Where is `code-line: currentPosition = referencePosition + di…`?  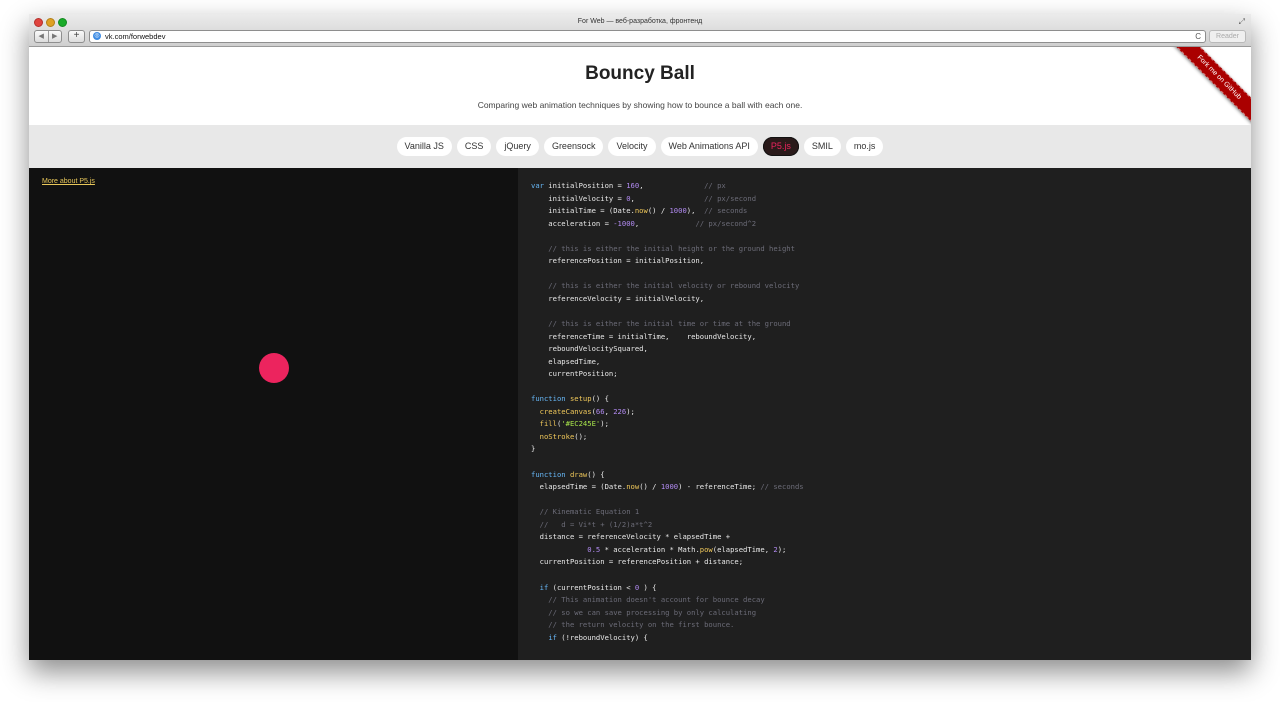
code-line: currentPosition = referencePosition + di… is located at coordinates (637, 562).